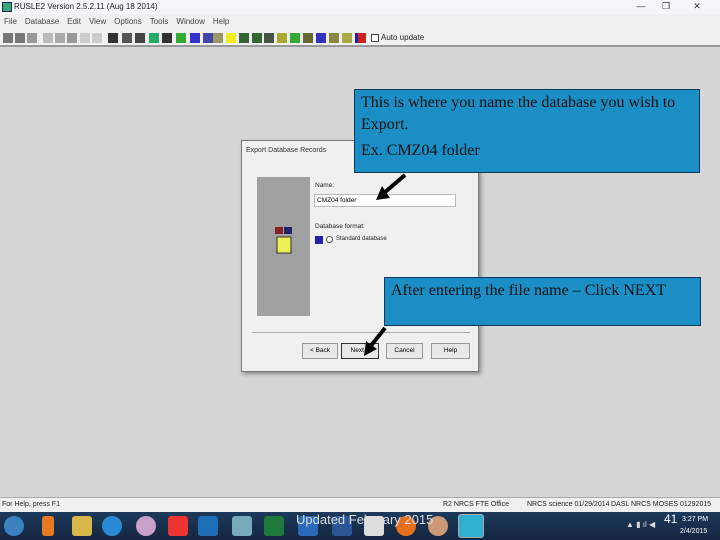 Image resolution: width=720 pixels, height=540 pixels. Describe the element at coordinates (286, 150) in the screenshot. I see `dialog-title: Export Database Records` at that location.